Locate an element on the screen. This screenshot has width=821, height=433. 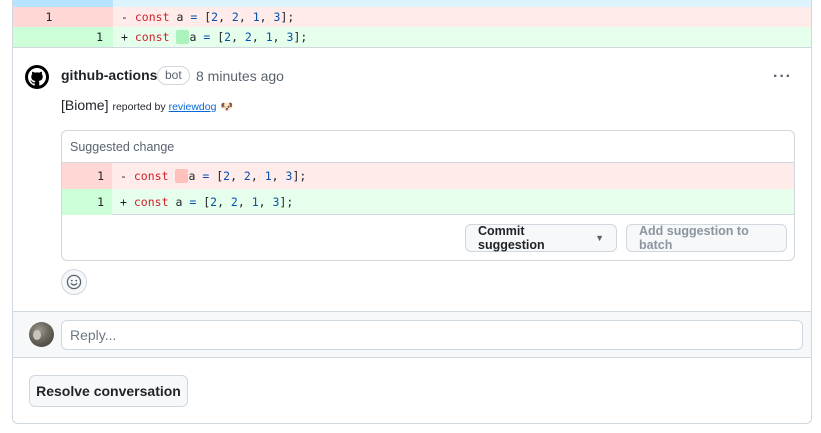
diff-row-deleted: 1 - const a = [2, 2, 1, 3]; is located at coordinates (412, 17).